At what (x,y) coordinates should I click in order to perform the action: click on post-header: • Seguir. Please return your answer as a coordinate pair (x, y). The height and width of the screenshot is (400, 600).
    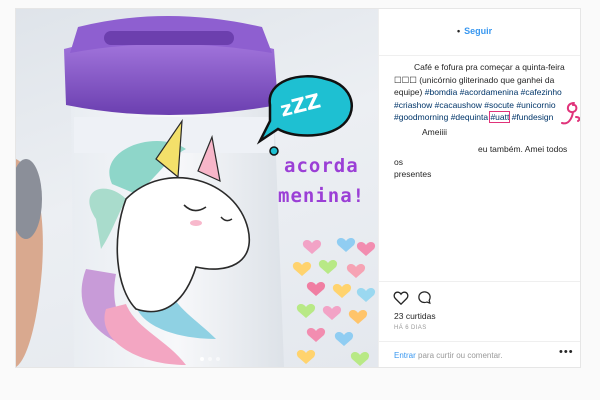
    Looking at the image, I should click on (479, 32).